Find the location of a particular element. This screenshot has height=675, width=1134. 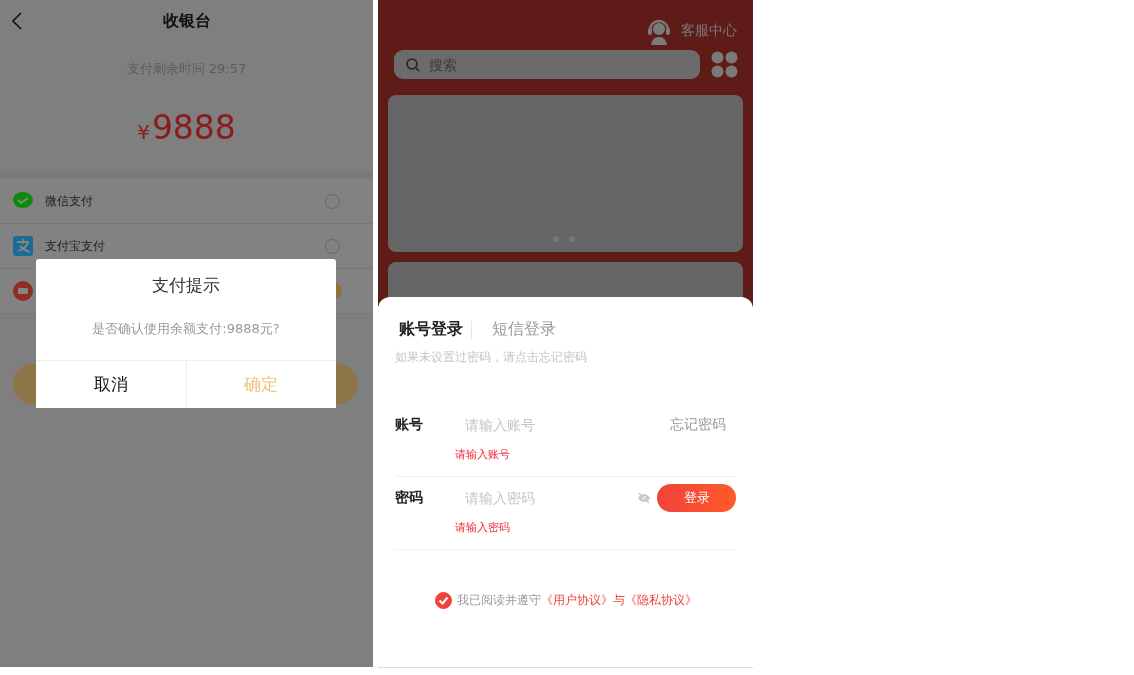

currency-symbol: ¥ is located at coordinates (143, 132).